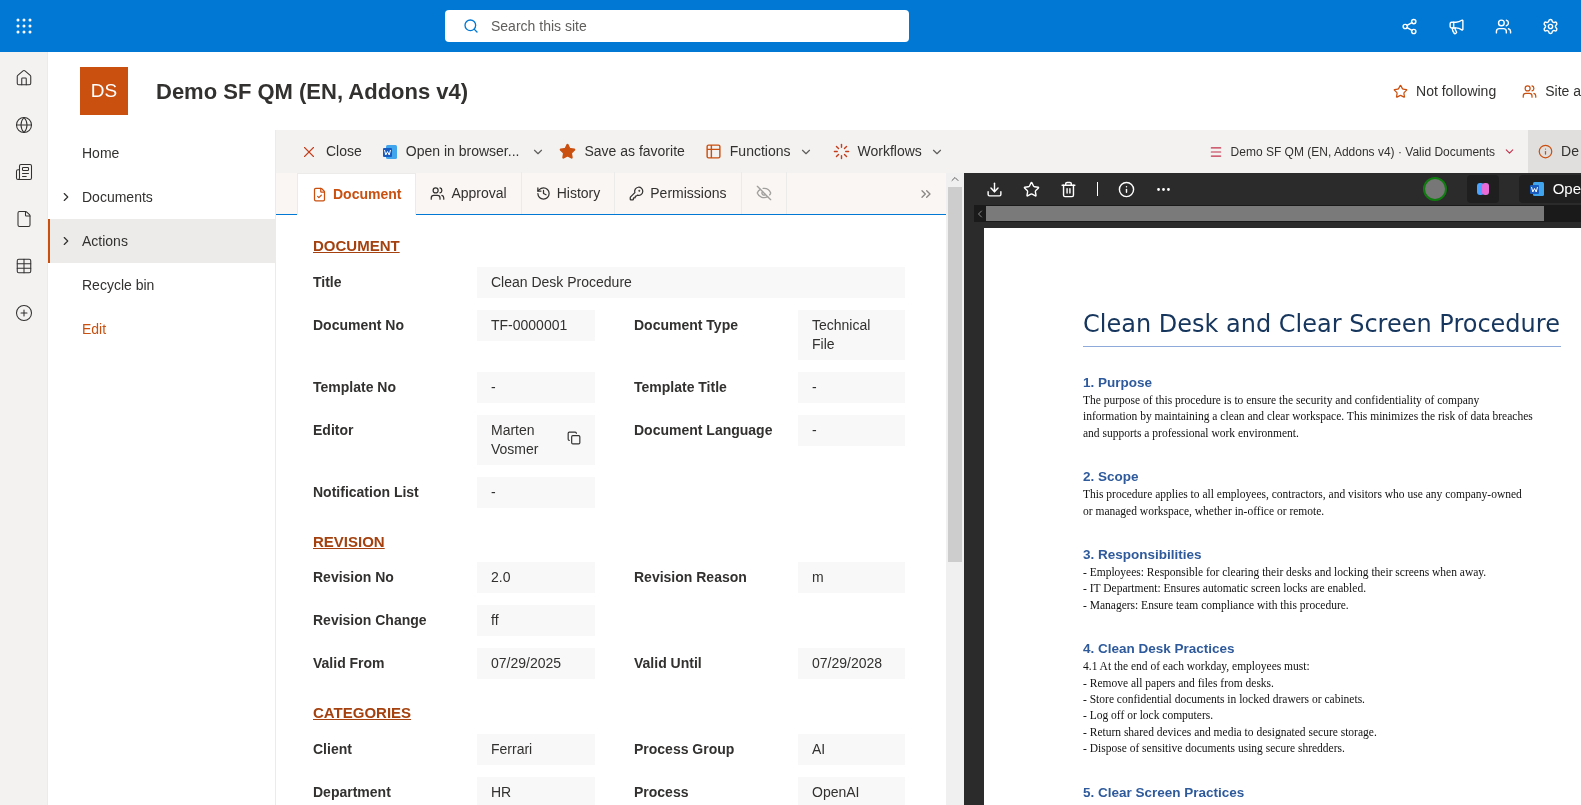 The height and width of the screenshot is (805, 1581). I want to click on document-heading: 3. Responsibilities, so click(1143, 555).